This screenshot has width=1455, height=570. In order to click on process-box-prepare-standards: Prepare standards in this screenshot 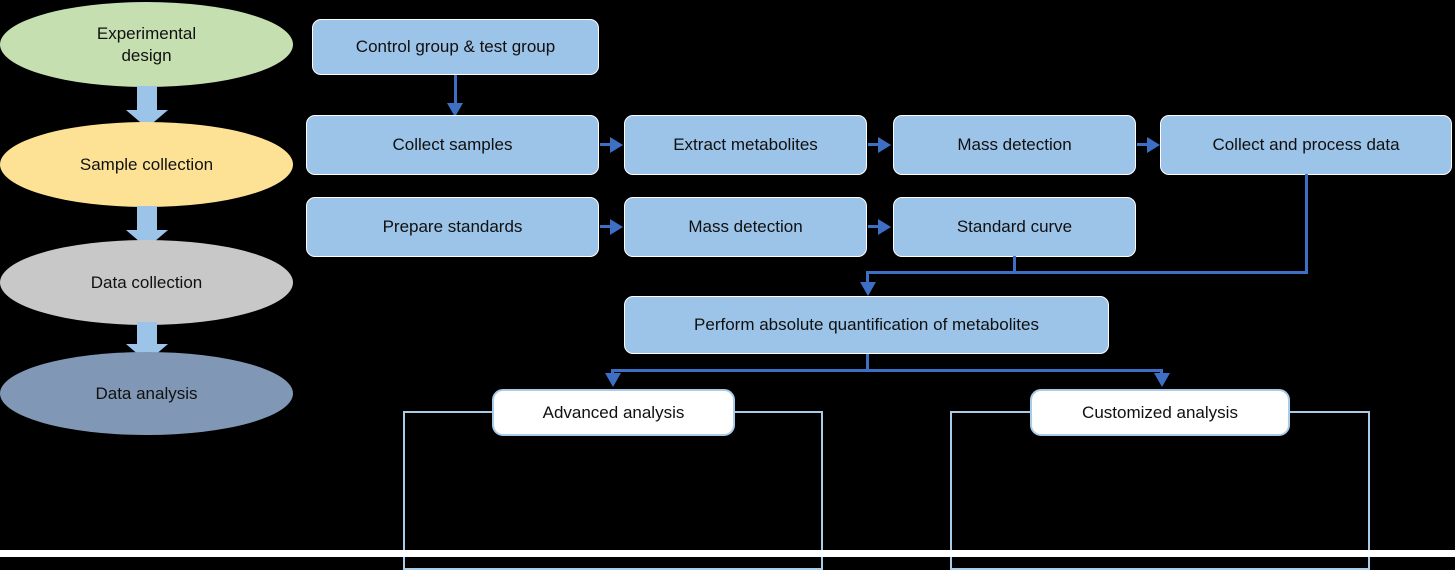, I will do `click(452, 227)`.